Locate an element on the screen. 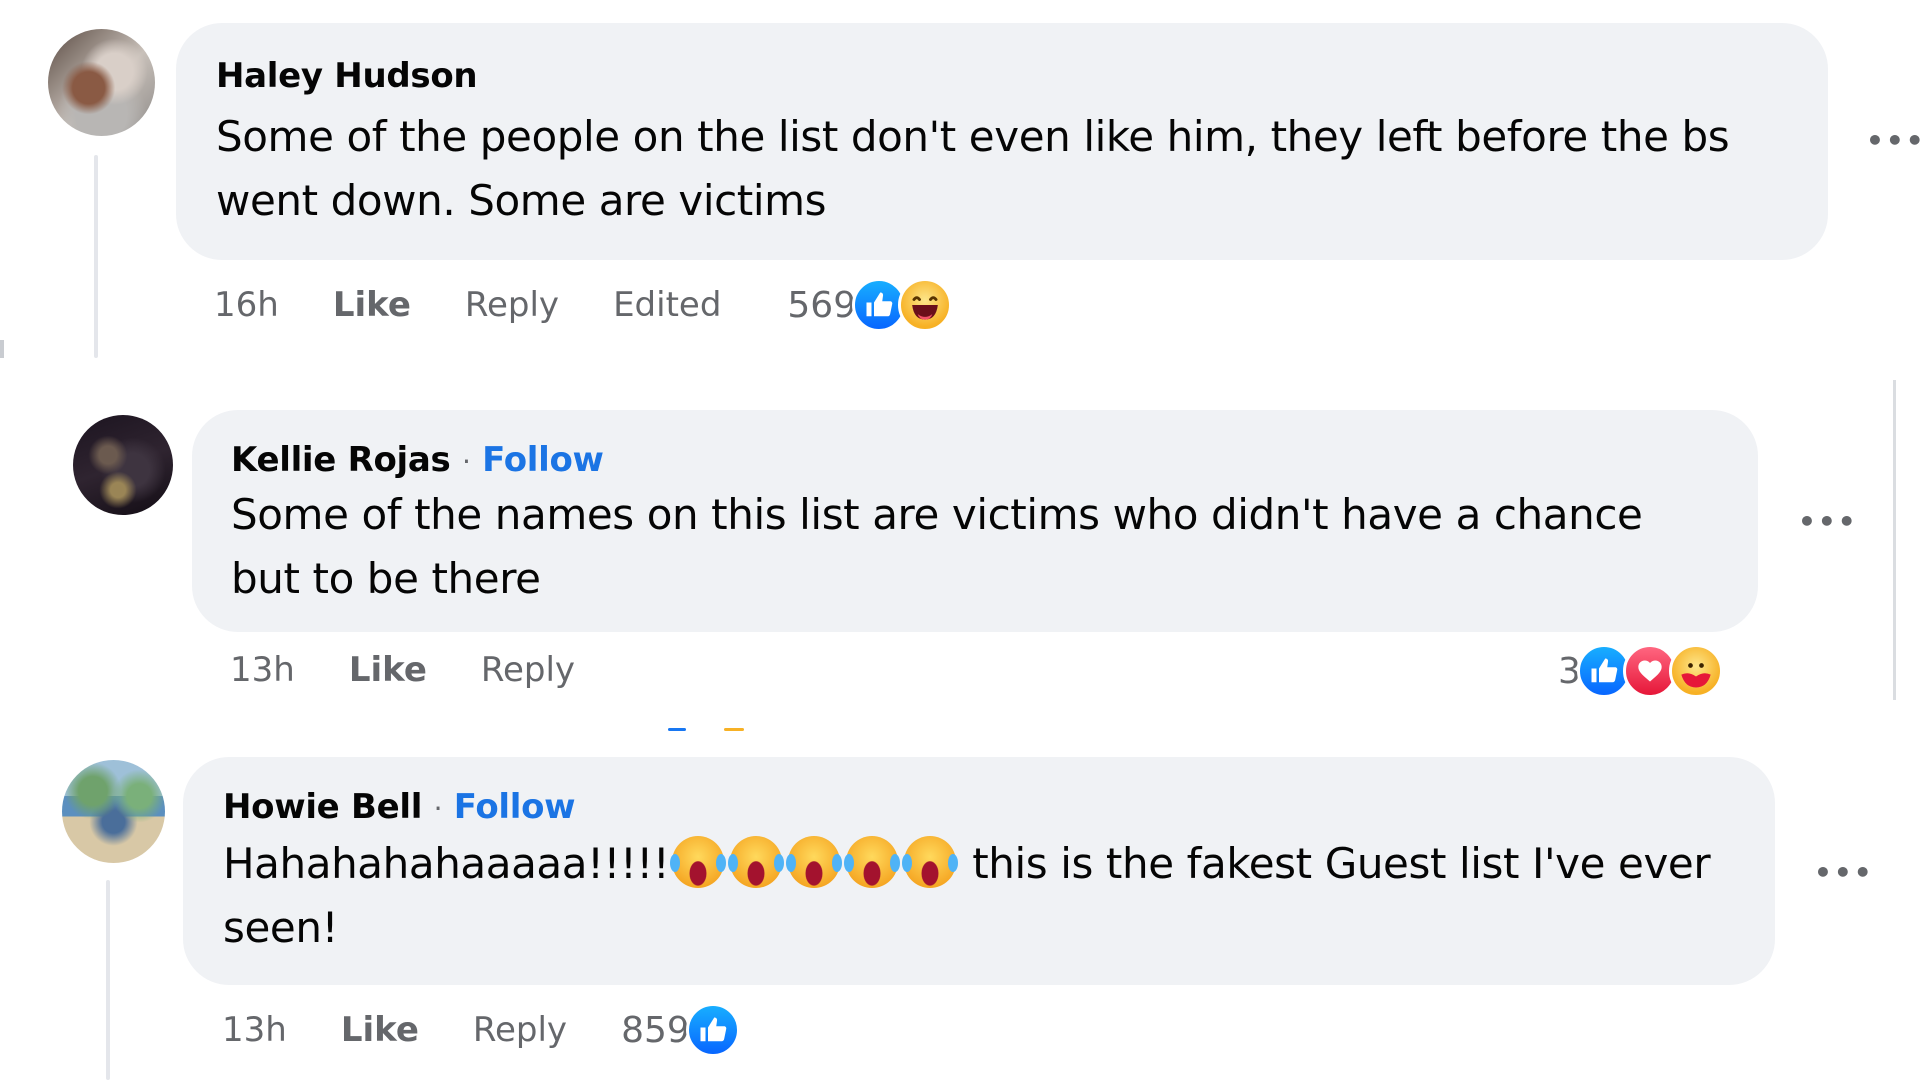 The height and width of the screenshot is (1080, 1920). emoji-group is located at coordinates (814, 862).